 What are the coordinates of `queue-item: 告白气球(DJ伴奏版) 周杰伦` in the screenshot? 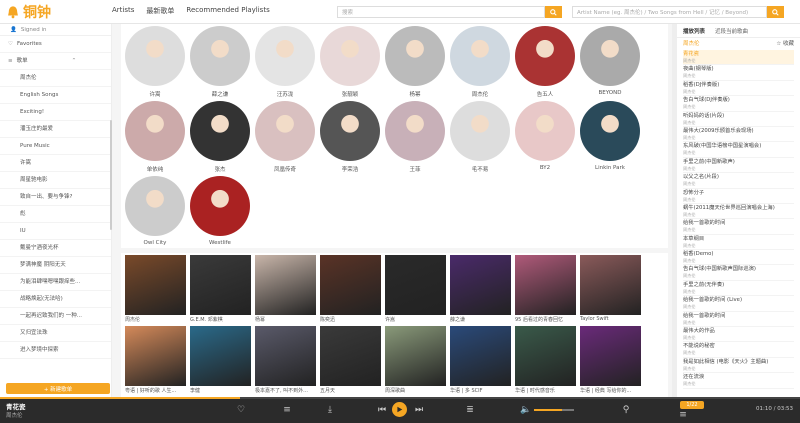 It's located at (738, 104).